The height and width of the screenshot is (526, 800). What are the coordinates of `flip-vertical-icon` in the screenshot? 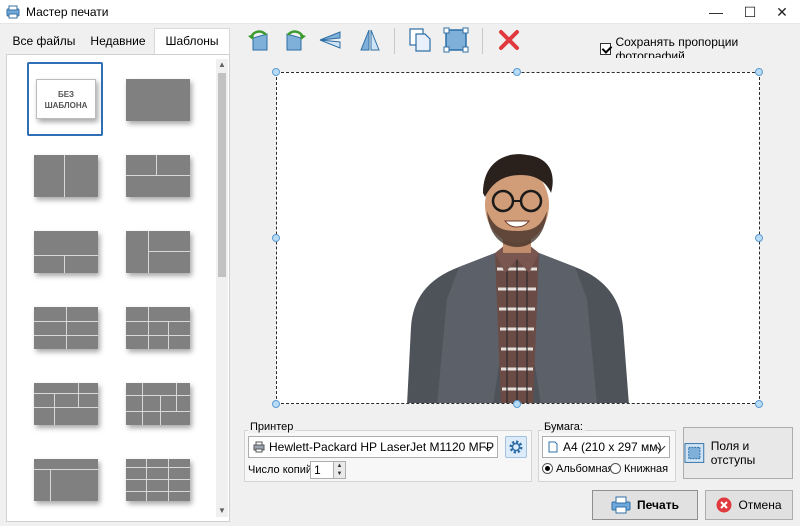 It's located at (370, 40).